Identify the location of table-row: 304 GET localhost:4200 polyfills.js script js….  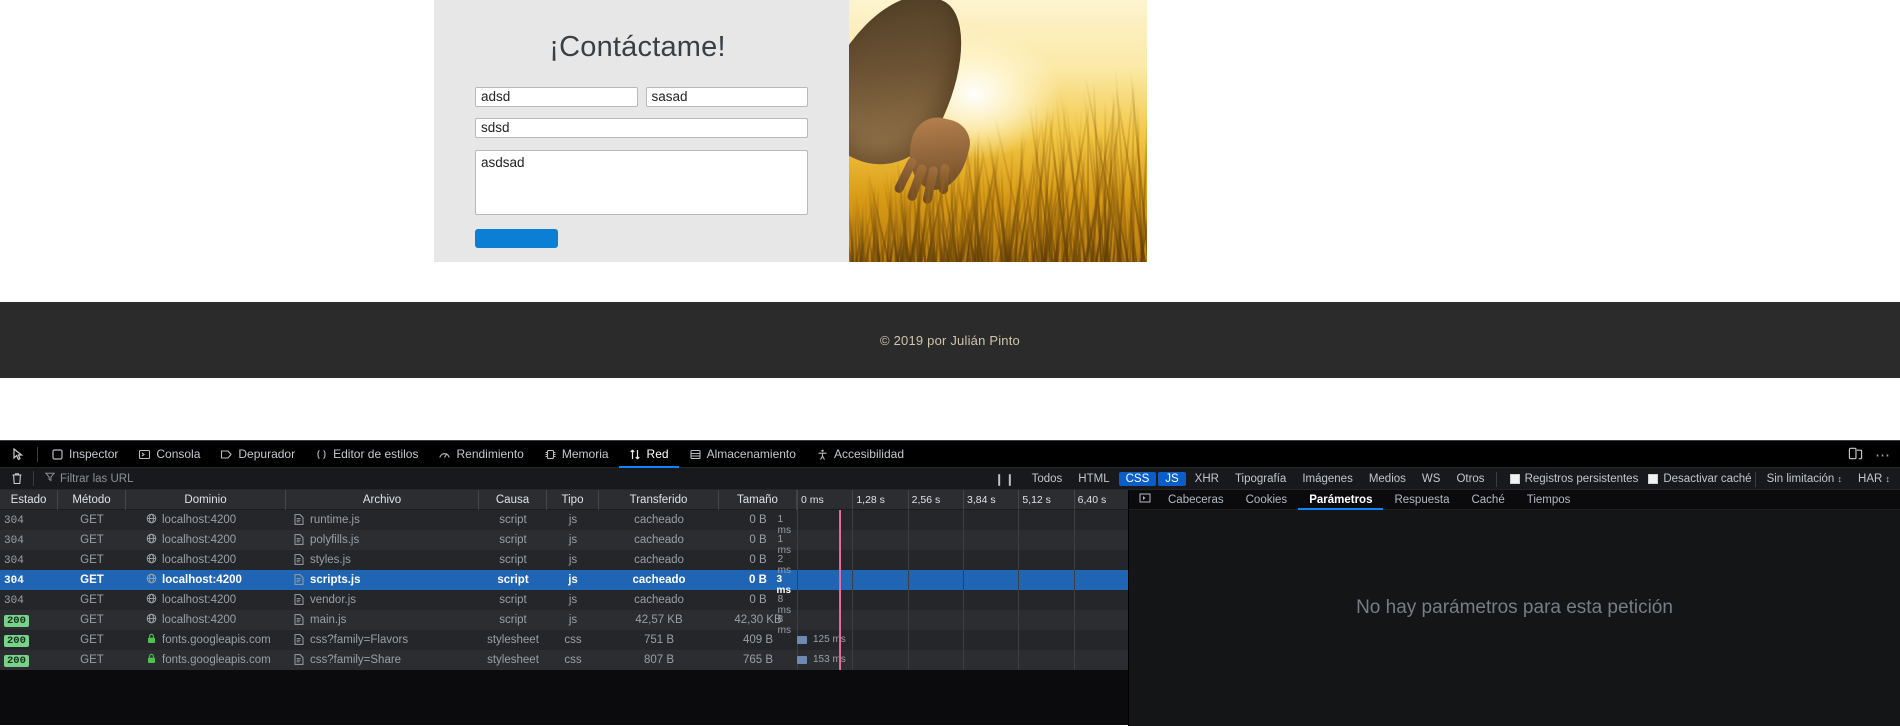
(564, 543).